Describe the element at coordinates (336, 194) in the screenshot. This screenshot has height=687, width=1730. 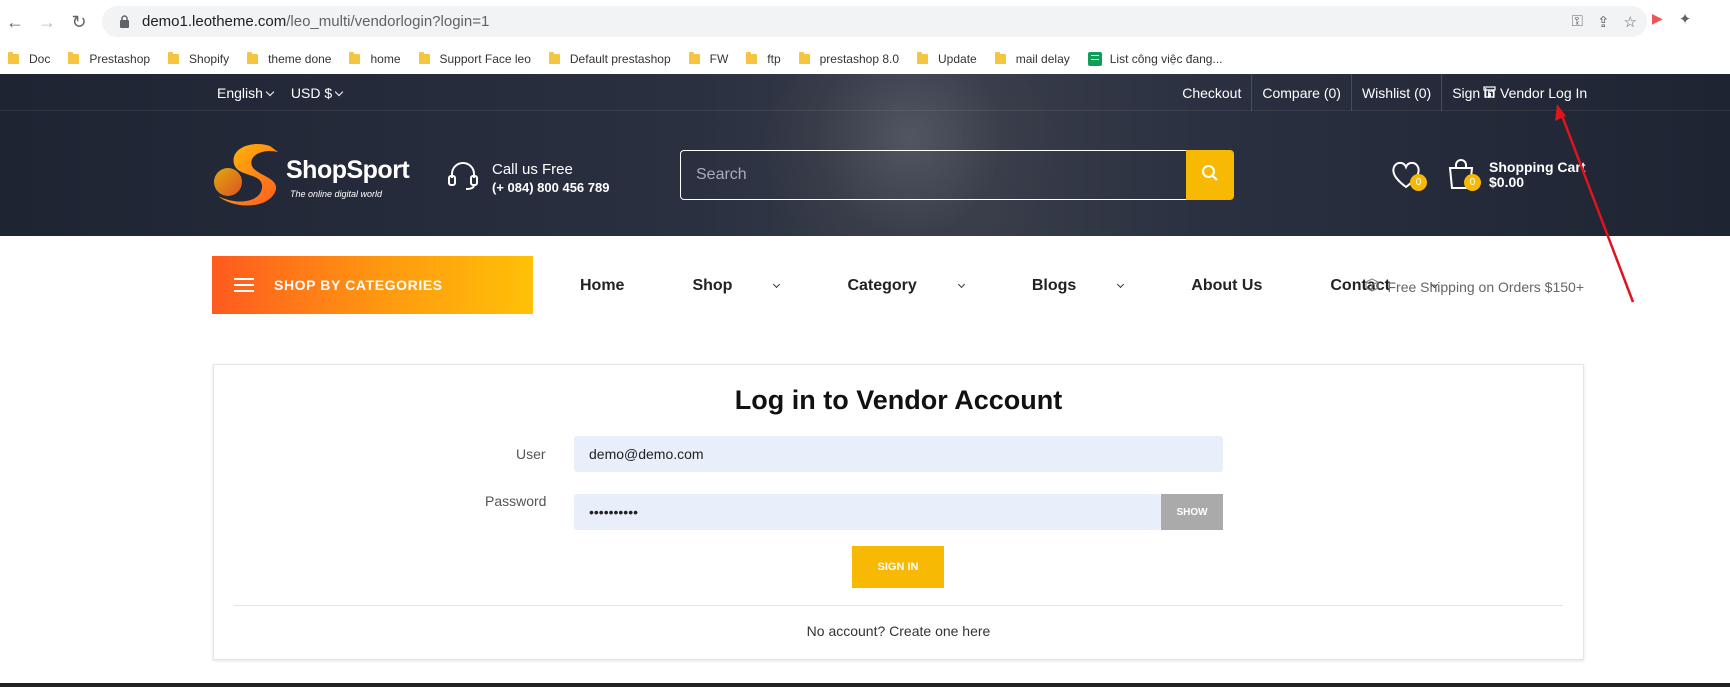
I see `logo-tagline: The online digital world` at that location.